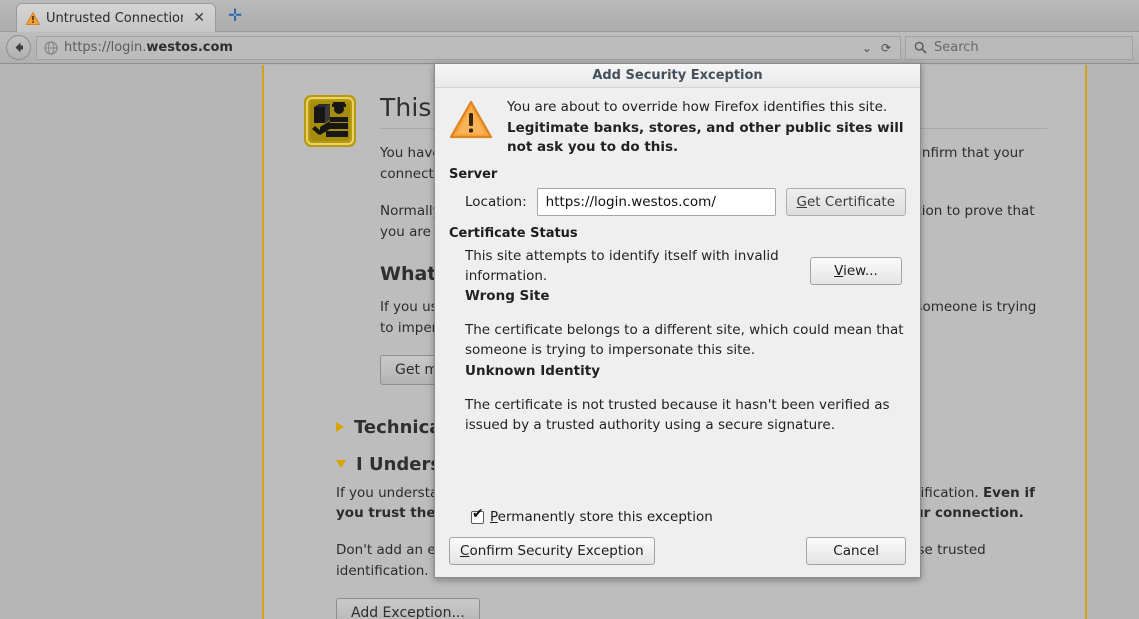 Image resolution: width=1139 pixels, height=619 pixels. I want to click on tab-title: Untrusted Connection, so click(115, 18).